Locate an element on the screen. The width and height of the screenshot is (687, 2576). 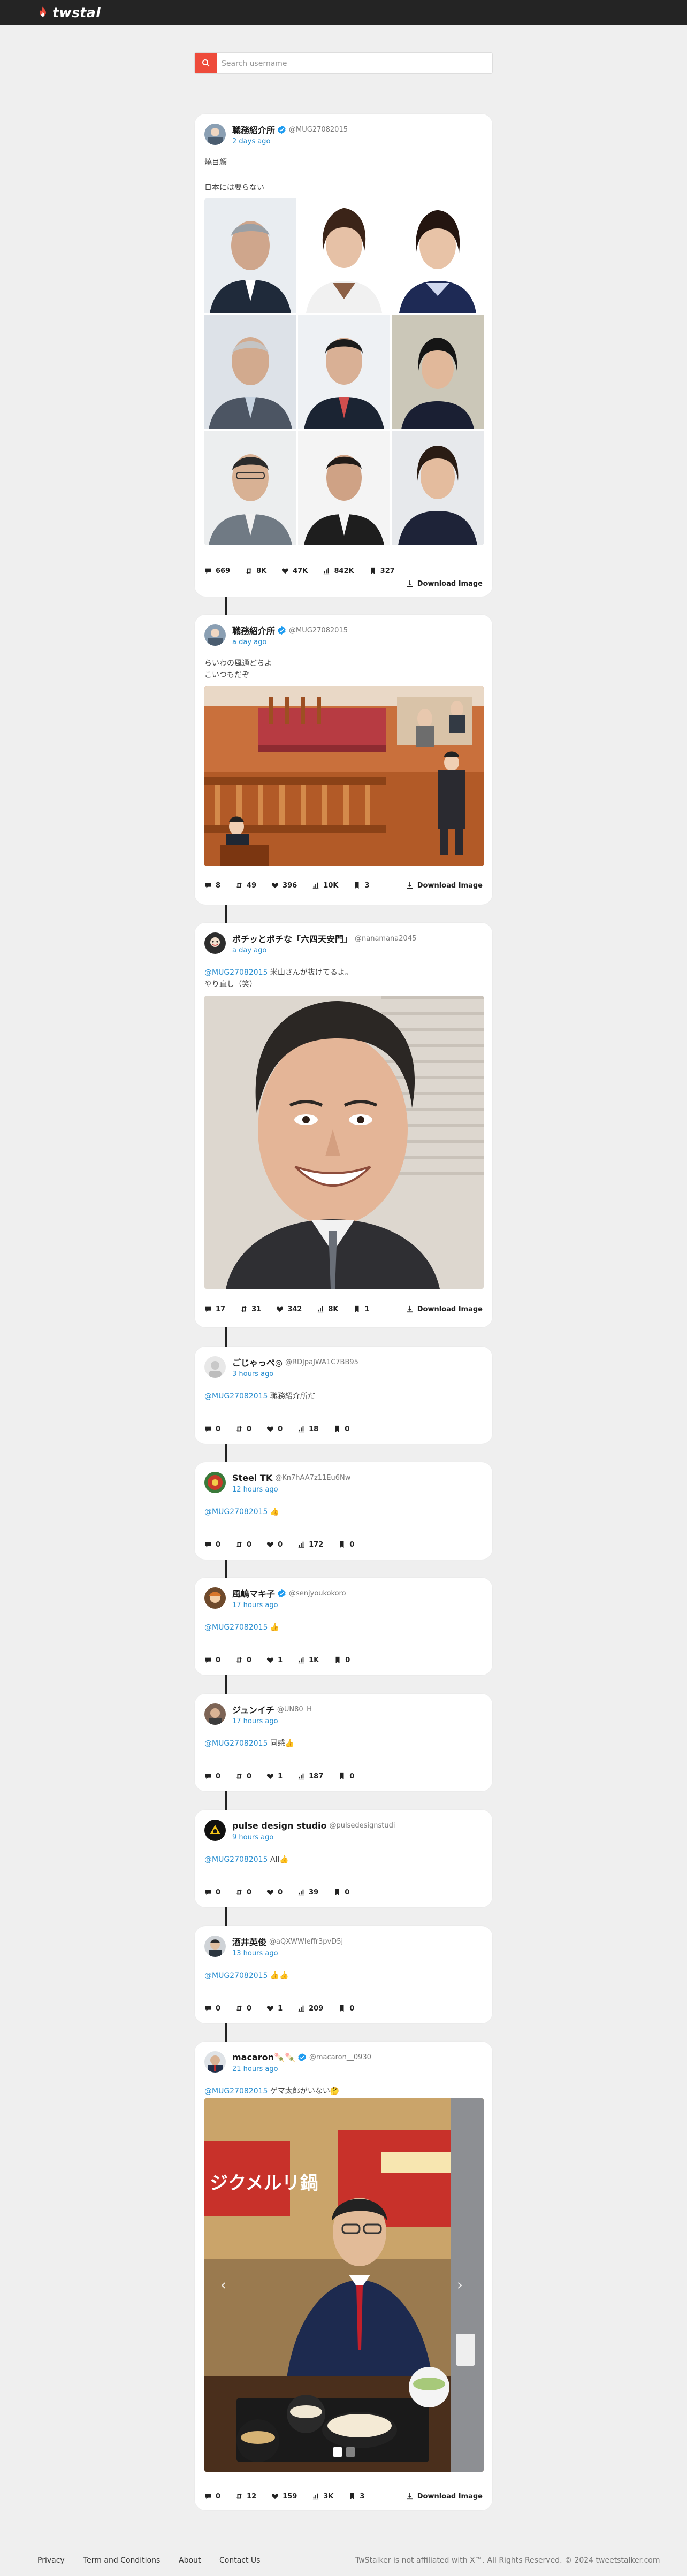
author-name: ジュンイチ is located at coordinates (253, 1709).